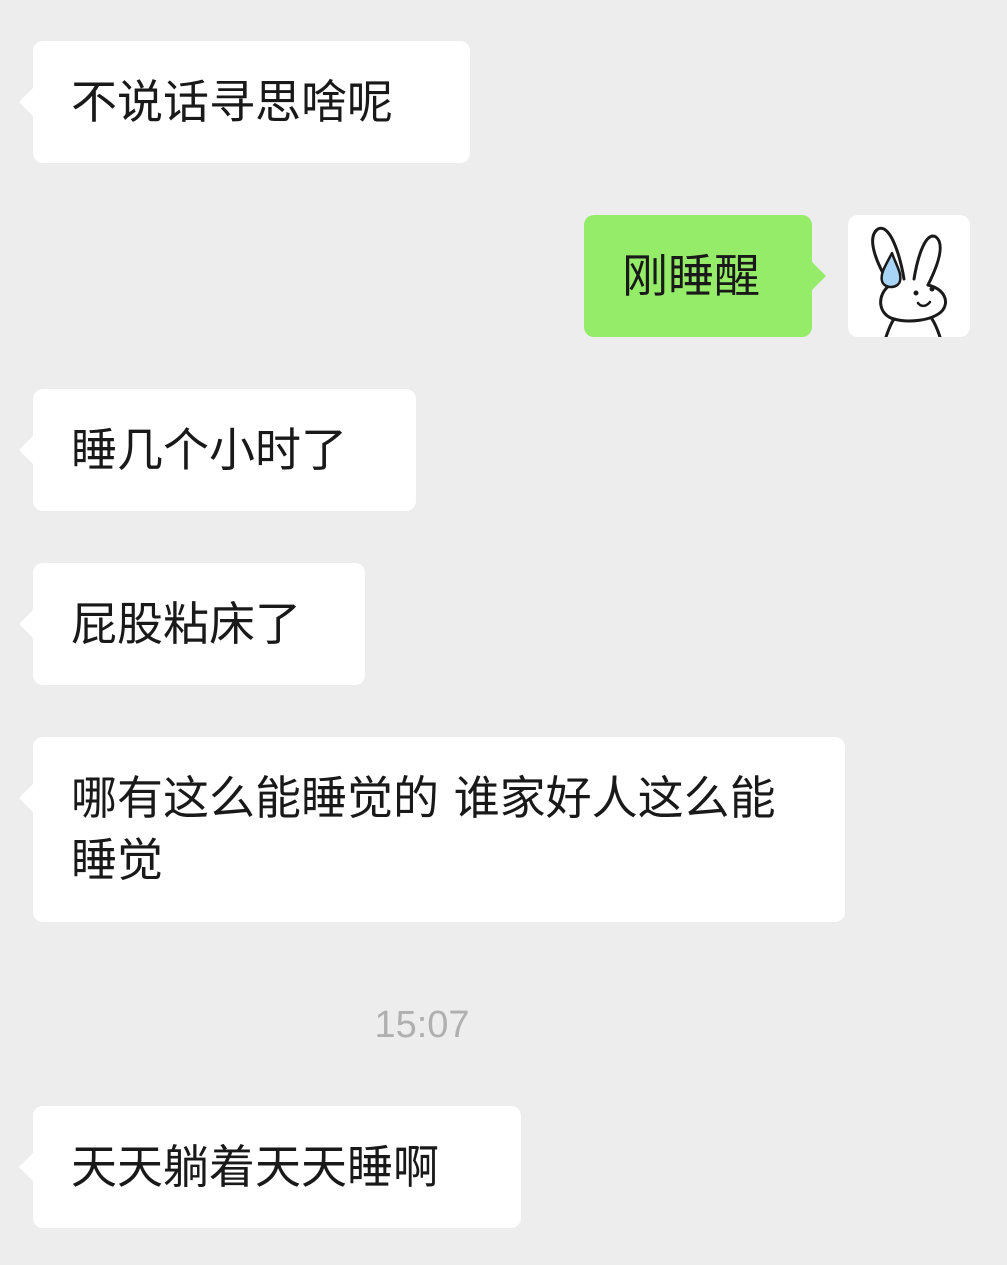 The height and width of the screenshot is (1265, 1007). I want to click on message-text: 睡几个小时了, so click(209, 450).